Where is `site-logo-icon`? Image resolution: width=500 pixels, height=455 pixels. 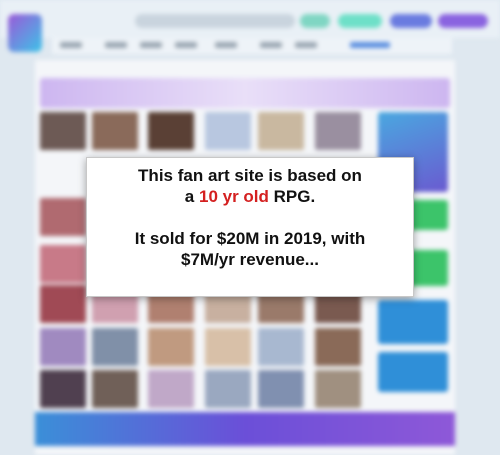 site-logo-icon is located at coordinates (25, 33).